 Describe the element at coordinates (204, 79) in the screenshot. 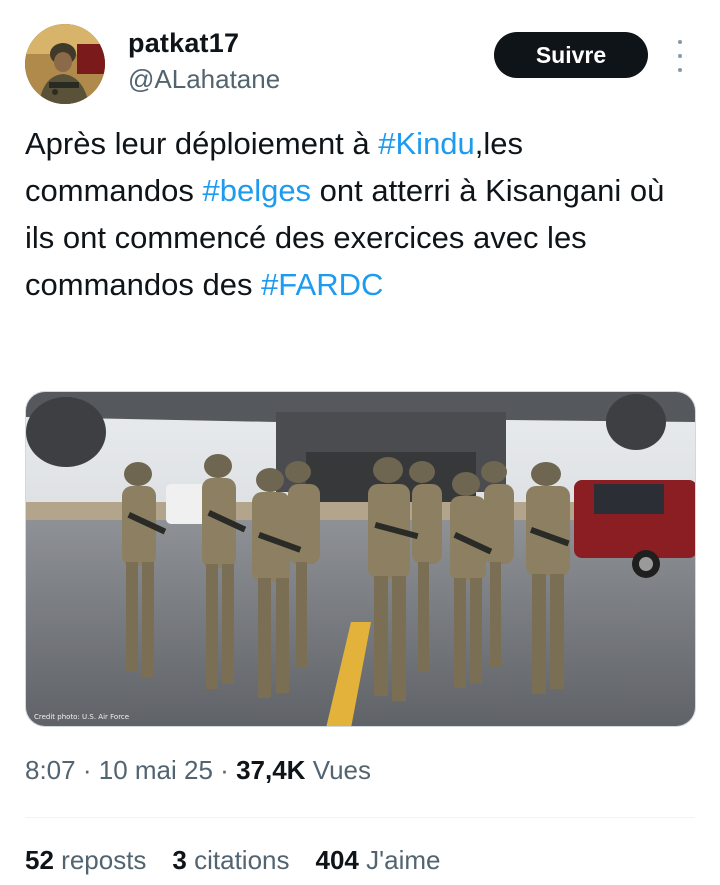

I see `author-handle: @ALahatane` at that location.